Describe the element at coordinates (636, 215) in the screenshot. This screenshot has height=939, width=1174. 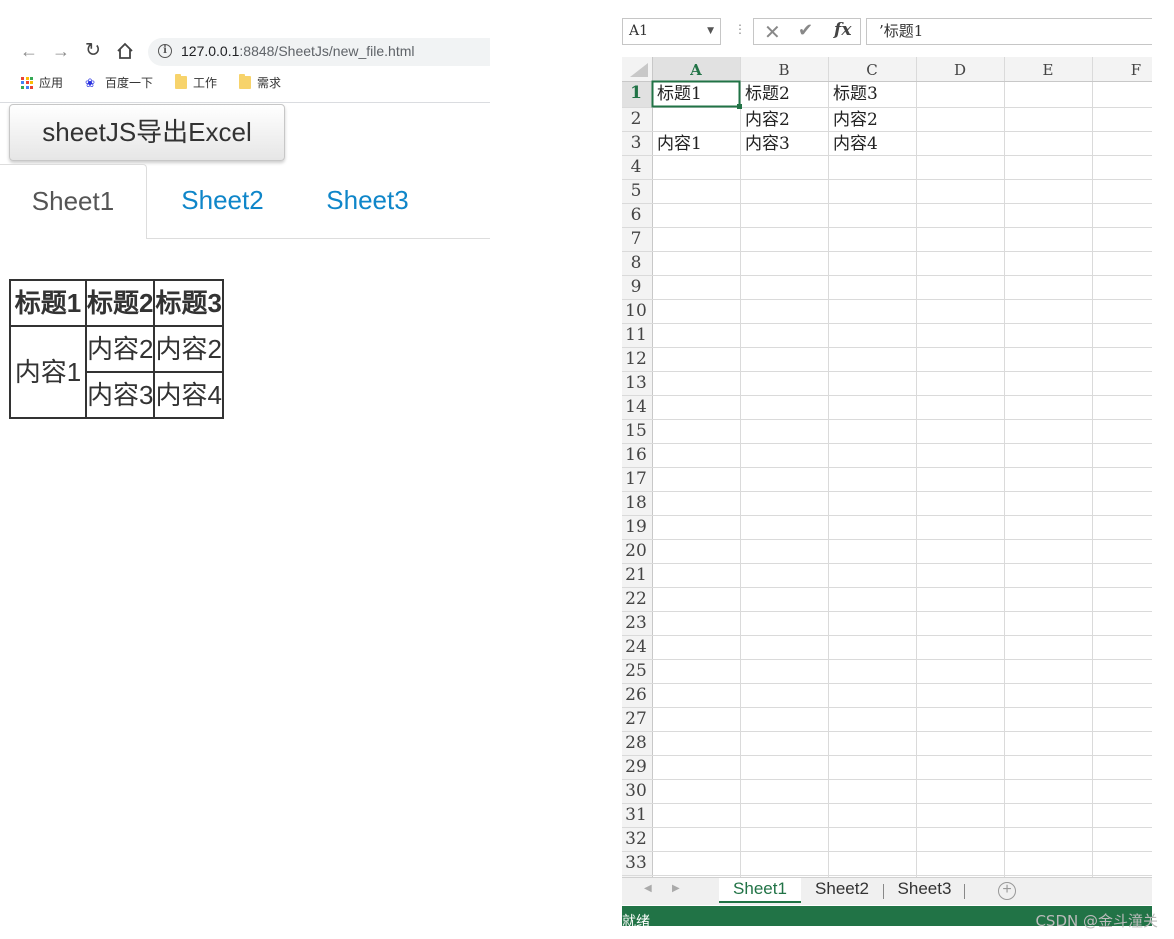
I see `row-header-6: 6` at that location.